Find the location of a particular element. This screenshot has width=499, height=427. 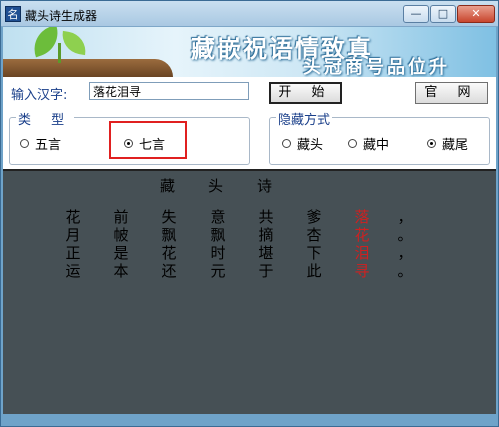

radio-dot-selected-icon is located at coordinates (431, 143).